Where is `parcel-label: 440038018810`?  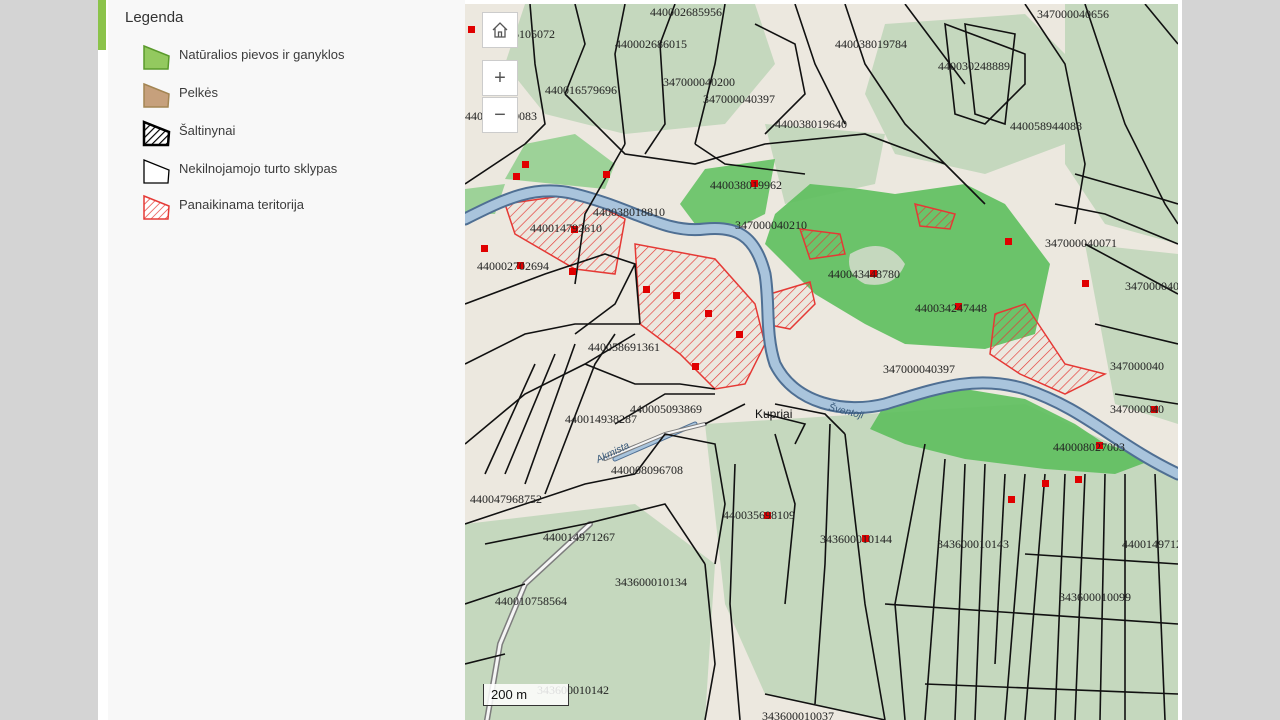 parcel-label: 440038018810 is located at coordinates (629, 212).